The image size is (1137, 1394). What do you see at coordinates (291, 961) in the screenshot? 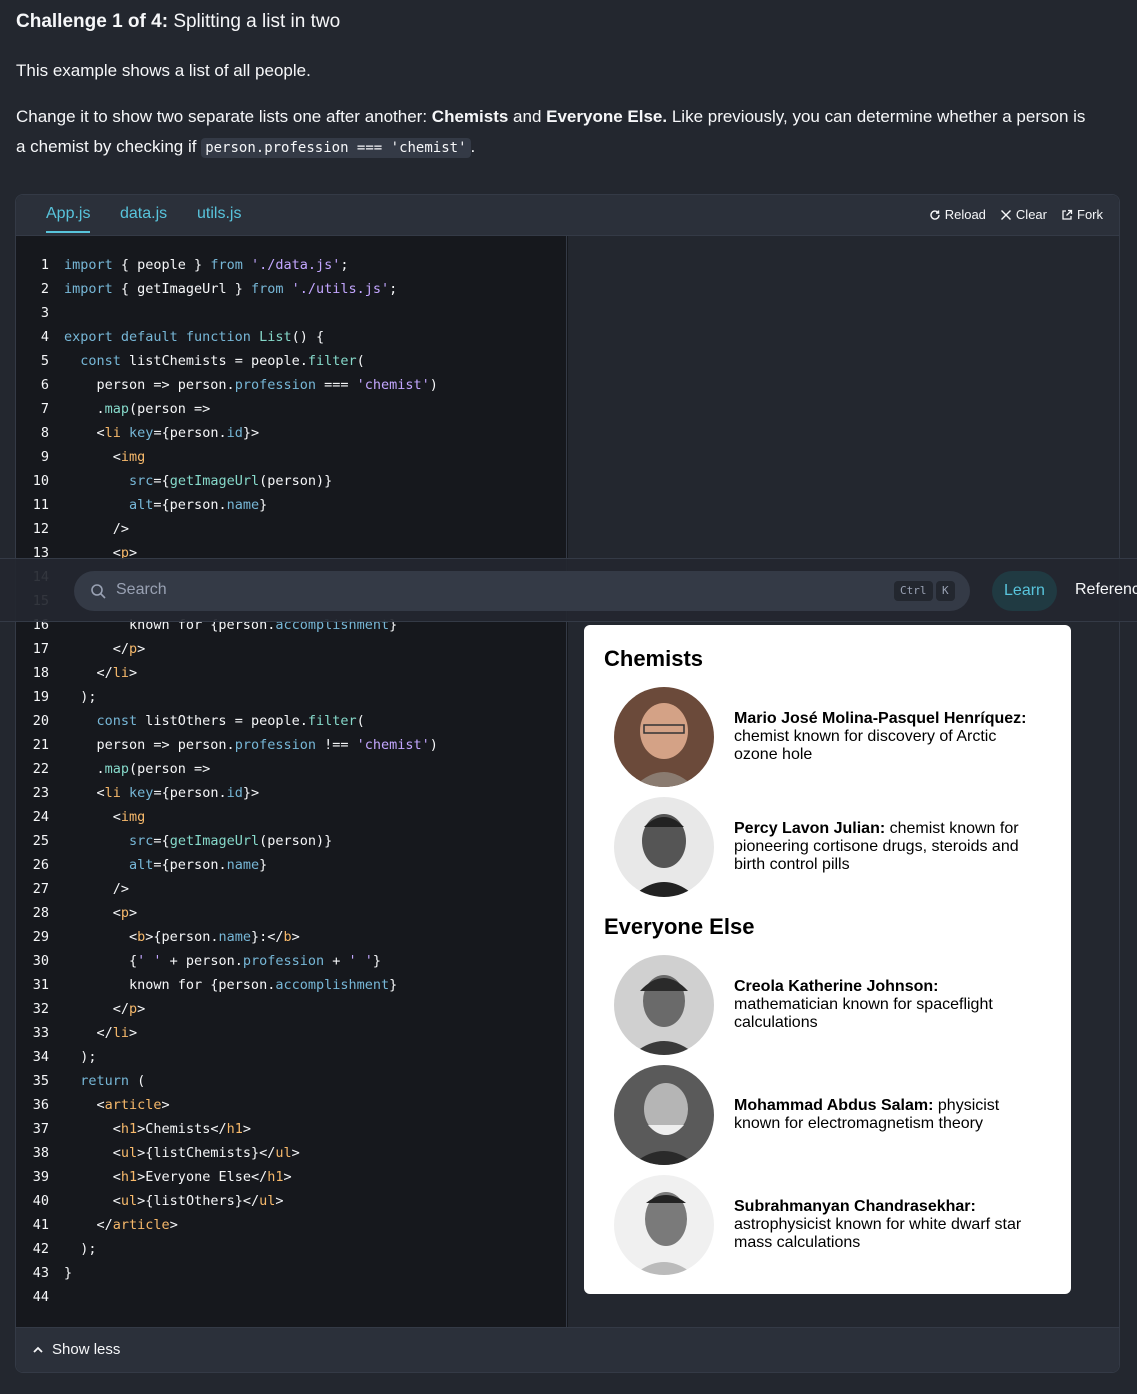
I see `code-line: 30 {' ' + person.profession + ' '}` at bounding box center [291, 961].